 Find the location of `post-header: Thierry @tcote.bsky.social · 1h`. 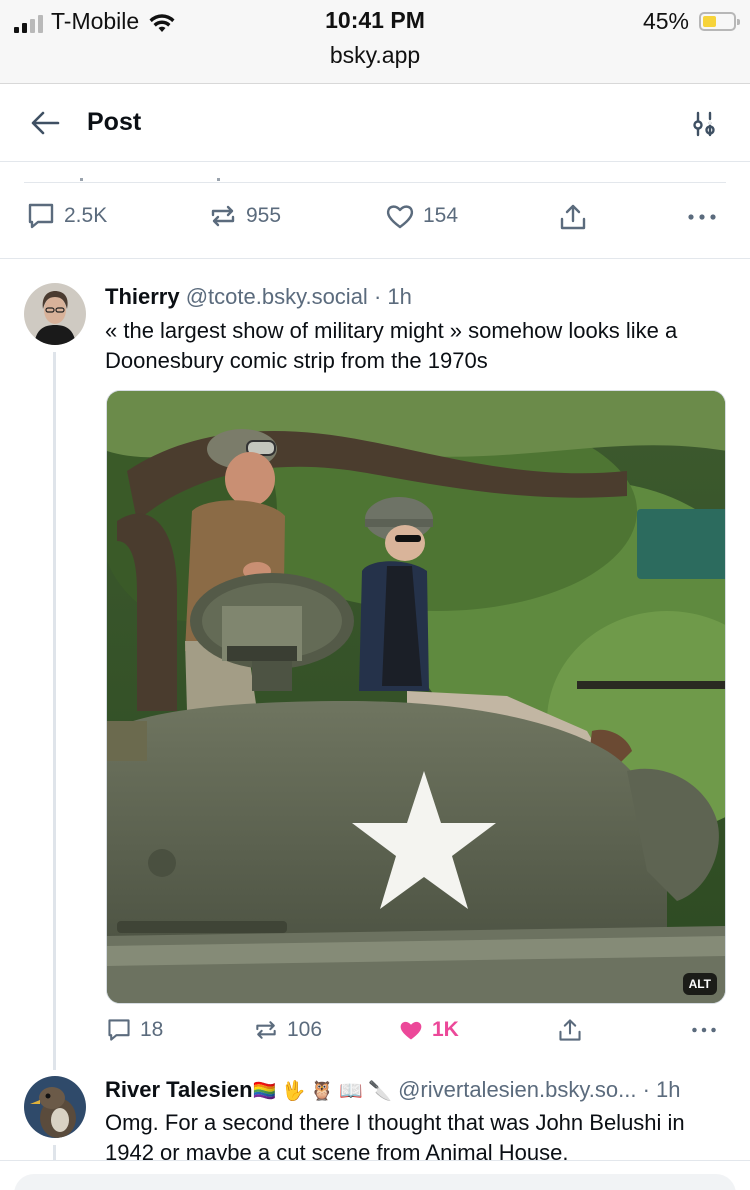

post-header: Thierry @tcote.bsky.social · 1h is located at coordinates (258, 297).